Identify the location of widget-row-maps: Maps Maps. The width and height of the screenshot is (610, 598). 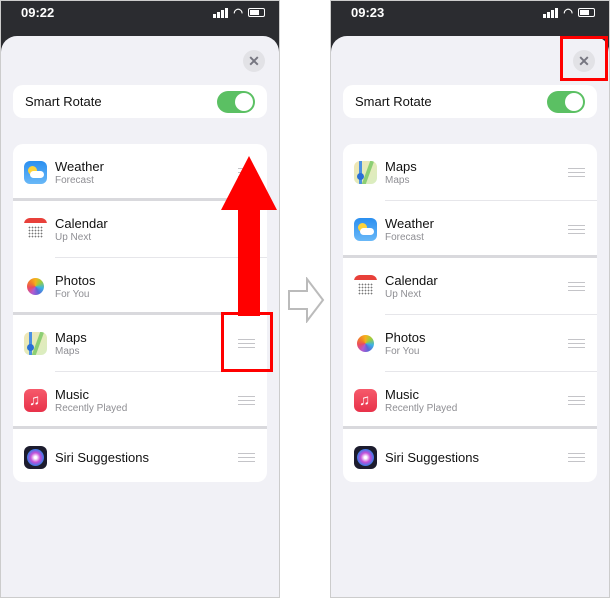
(470, 172).